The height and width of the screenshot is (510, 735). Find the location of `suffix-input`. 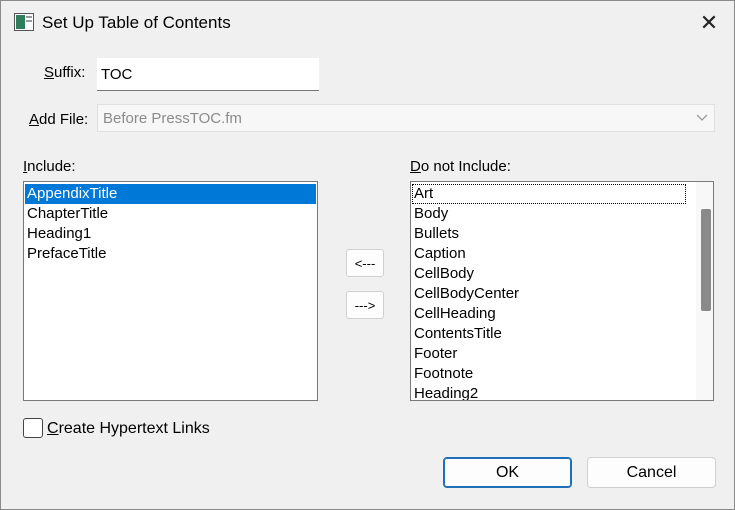

suffix-input is located at coordinates (208, 74).